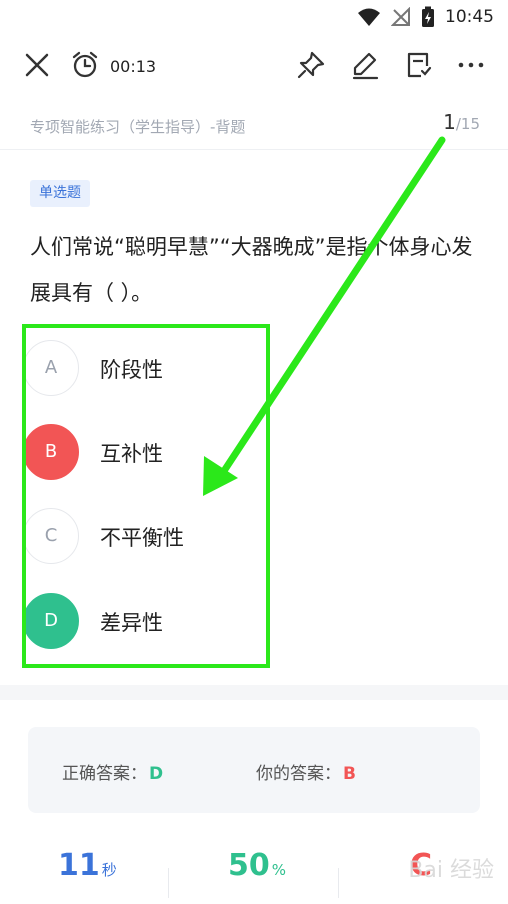 The image size is (508, 904). I want to click on watermark: Bai 经验, so click(451, 870).